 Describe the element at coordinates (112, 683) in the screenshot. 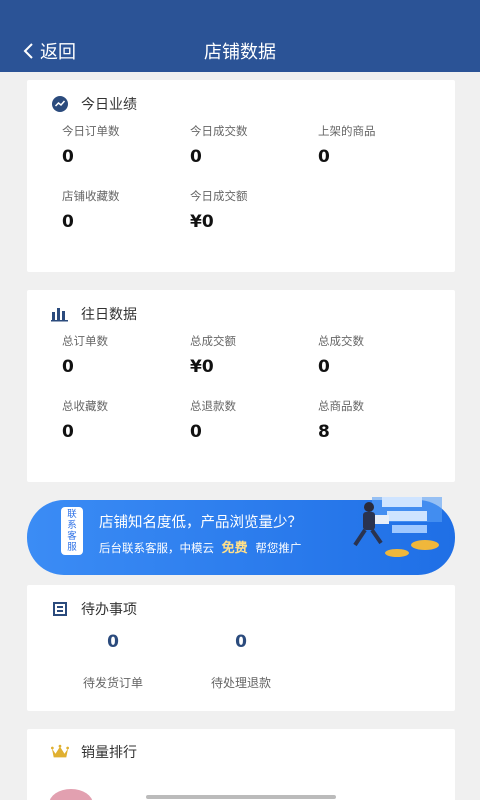

I see `todo-label: 待发货订单` at that location.